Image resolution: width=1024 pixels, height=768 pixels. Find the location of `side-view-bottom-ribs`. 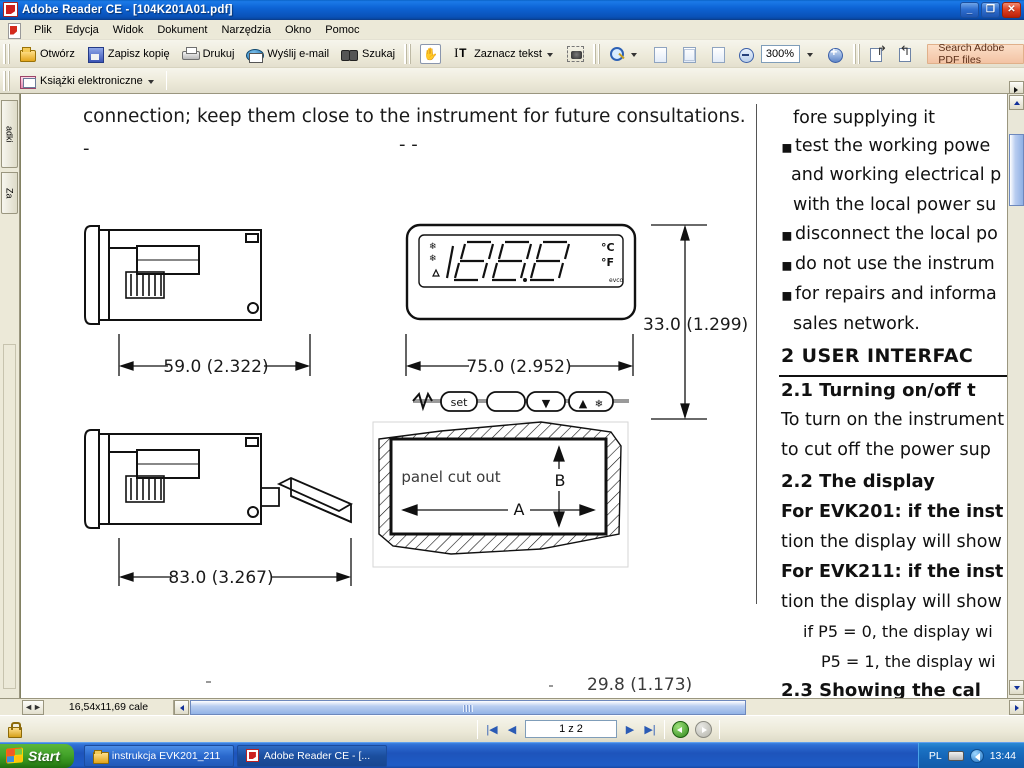

side-view-bottom-ribs is located at coordinates (145, 489).